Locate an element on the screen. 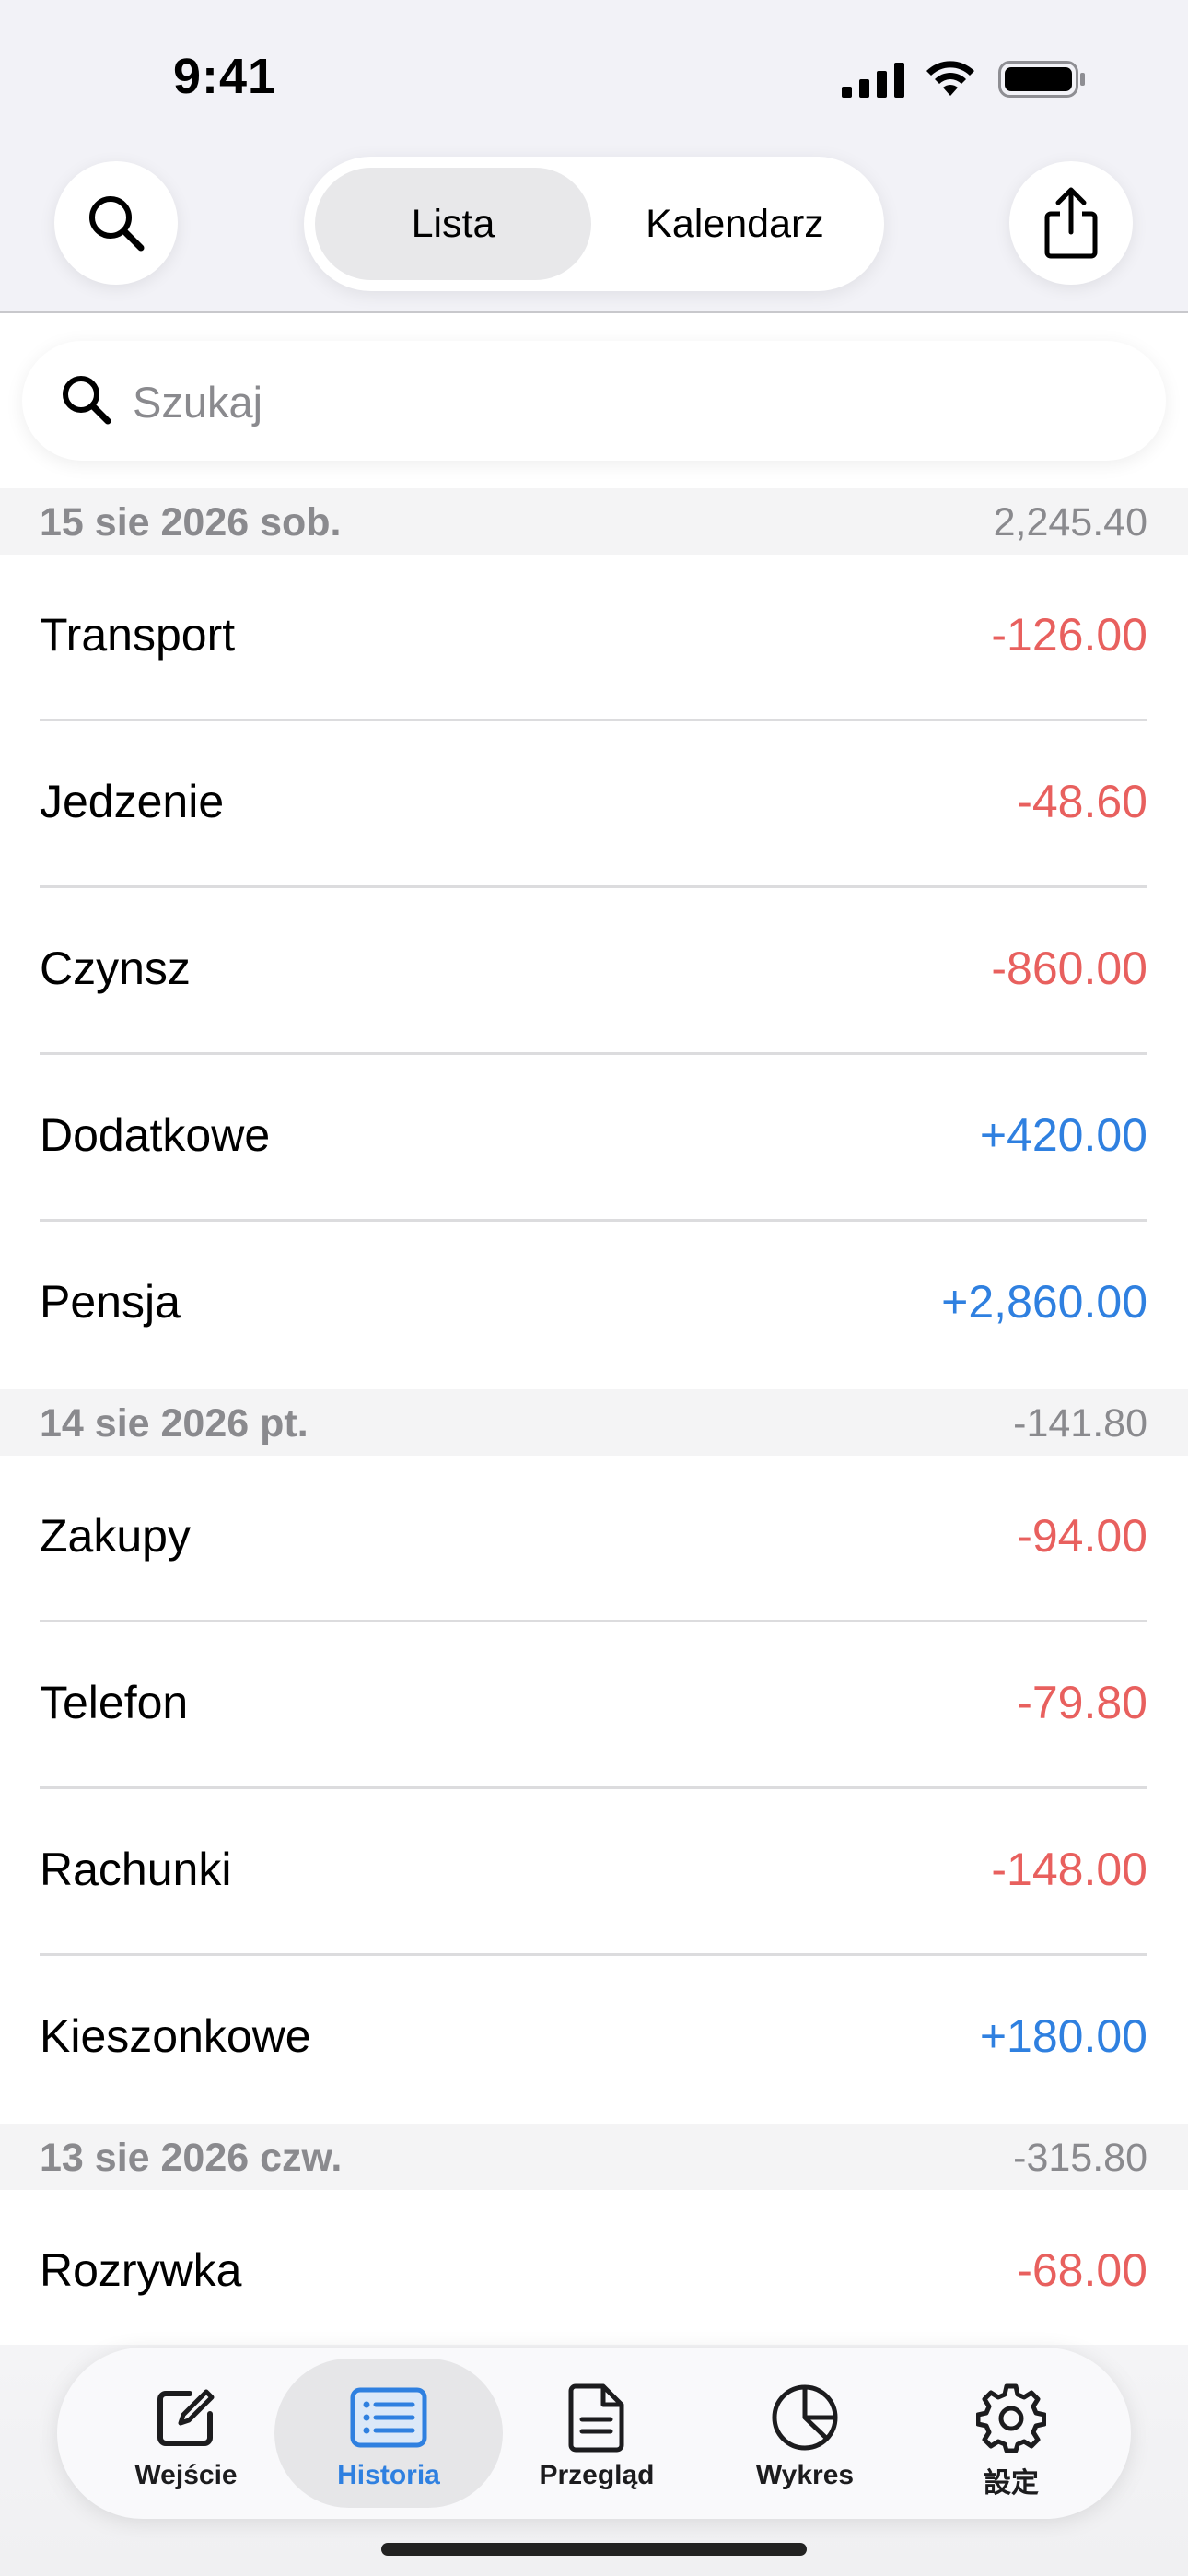 Image resolution: width=1188 pixels, height=2576 pixels. search-icon is located at coordinates (117, 224).